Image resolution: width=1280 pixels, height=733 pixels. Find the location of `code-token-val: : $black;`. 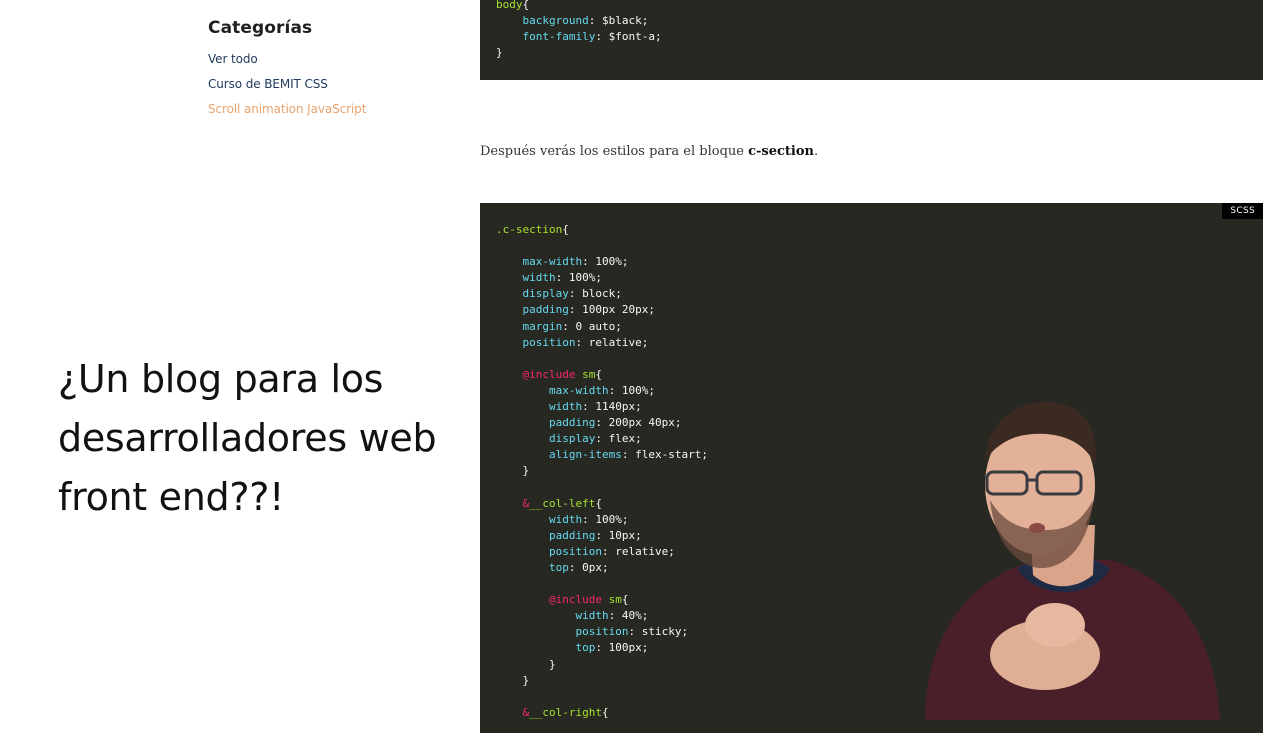

code-token-val: : $black; is located at coordinates (618, 21).